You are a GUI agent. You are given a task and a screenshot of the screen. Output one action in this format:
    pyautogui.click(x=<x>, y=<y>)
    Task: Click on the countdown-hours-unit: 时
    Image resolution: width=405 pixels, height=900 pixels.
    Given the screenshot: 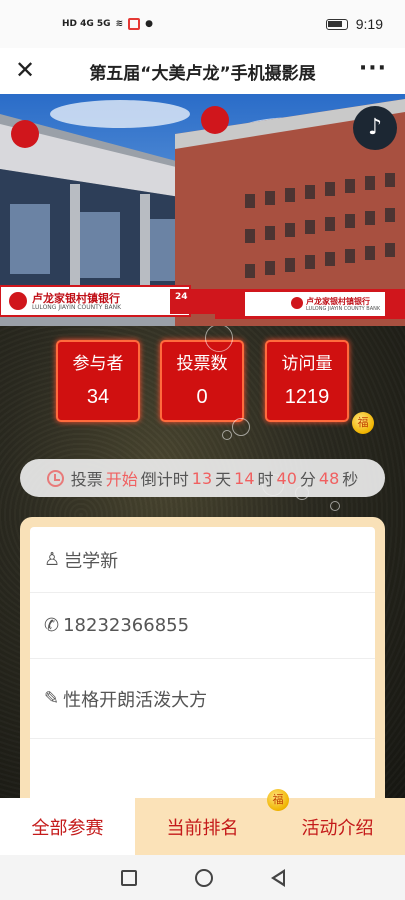 What is the action you would take?
    pyautogui.click(x=265, y=479)
    